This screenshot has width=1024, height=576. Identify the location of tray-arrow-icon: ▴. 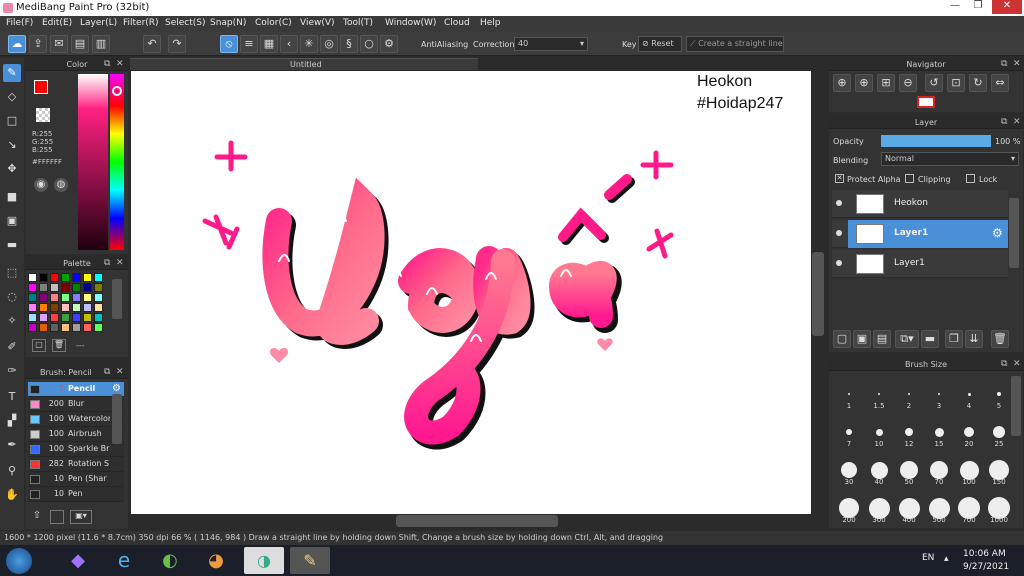
(946, 559).